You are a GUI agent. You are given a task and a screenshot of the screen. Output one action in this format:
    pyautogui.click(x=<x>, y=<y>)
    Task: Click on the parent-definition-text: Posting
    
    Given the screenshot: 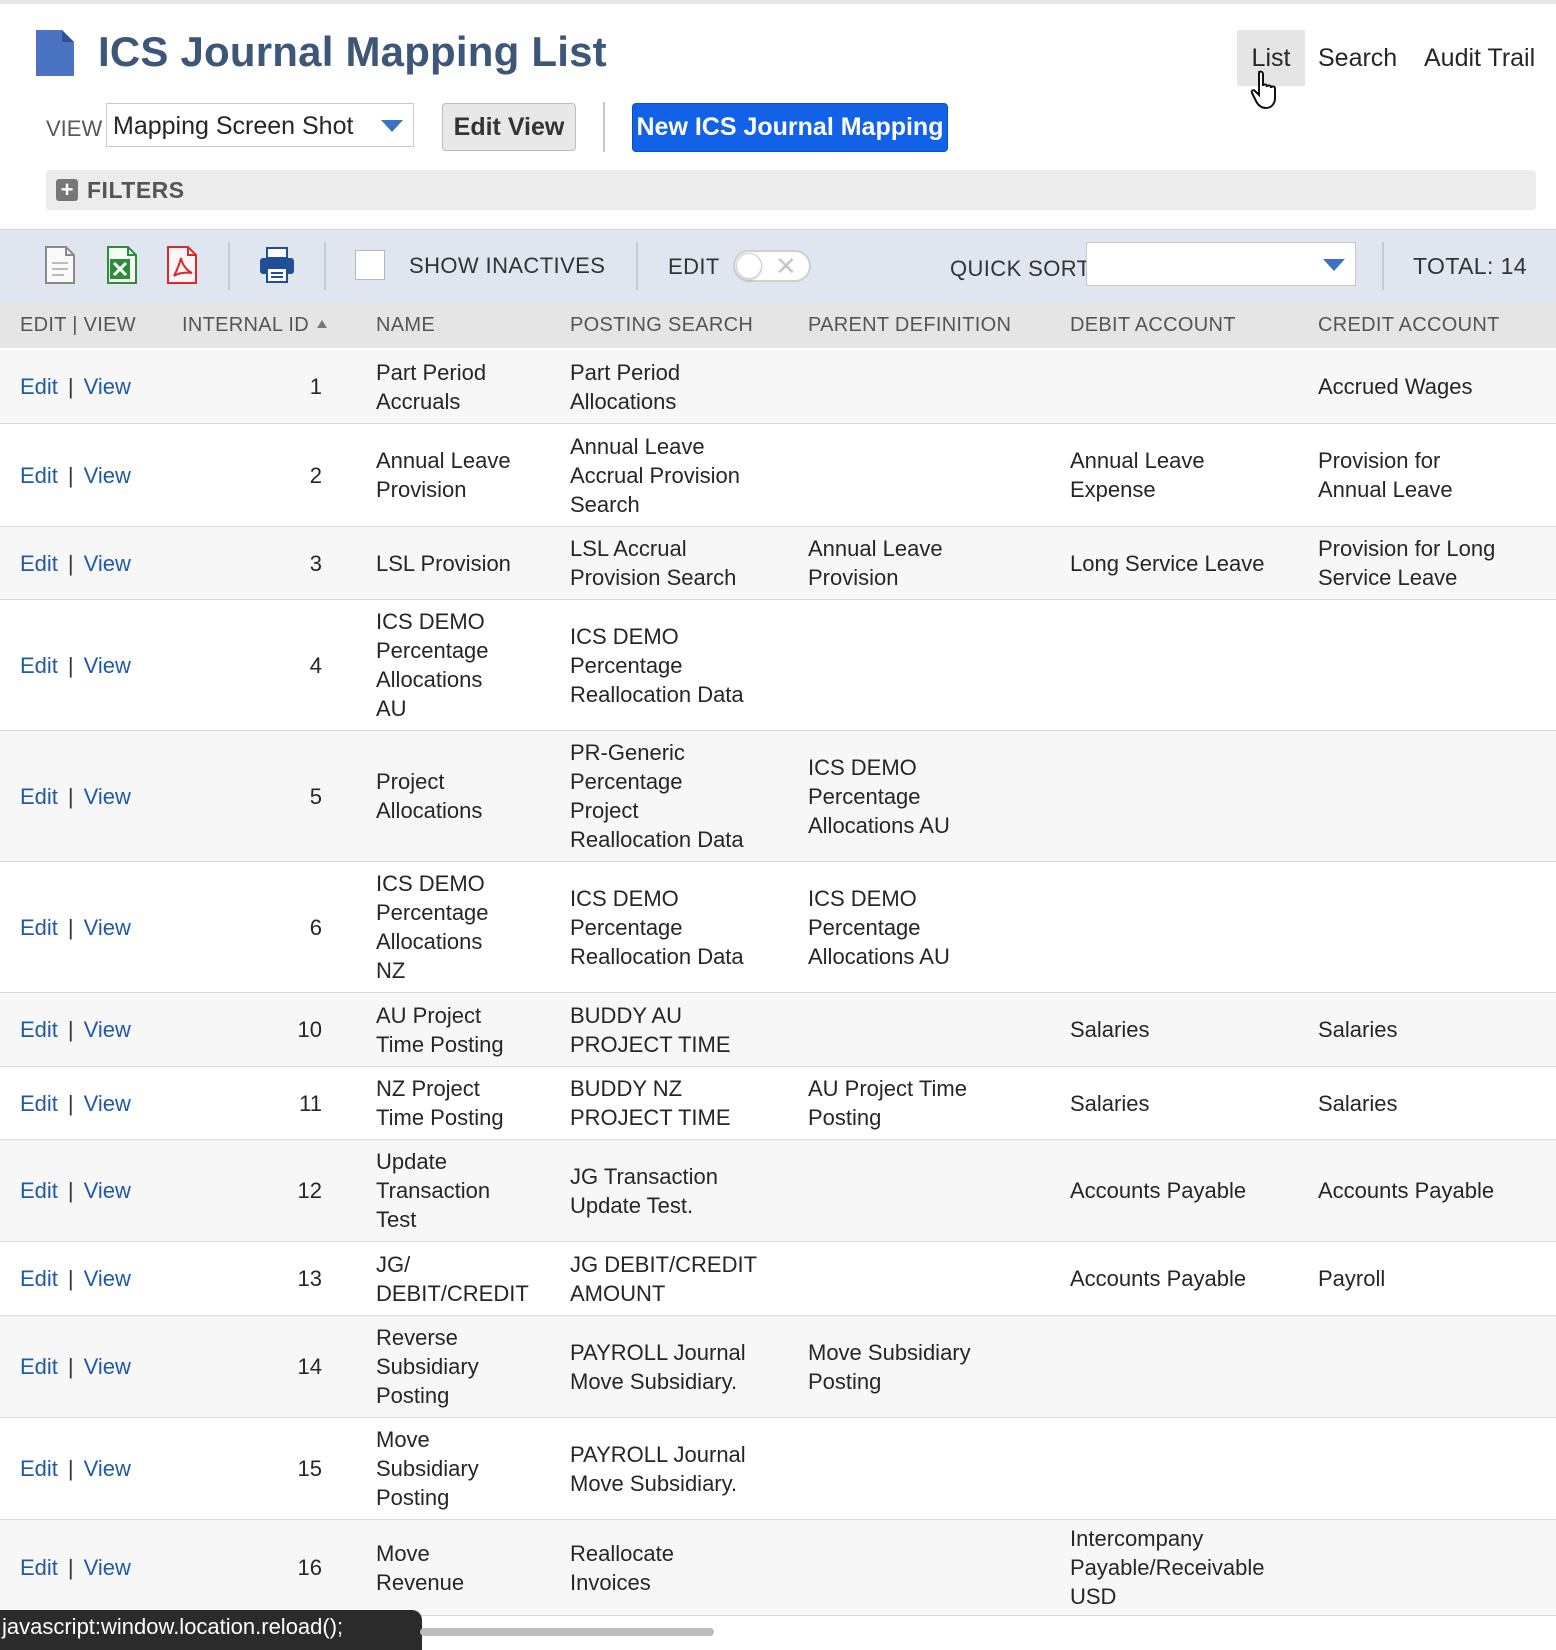 What is the action you would take?
    pyautogui.click(x=845, y=1381)
    